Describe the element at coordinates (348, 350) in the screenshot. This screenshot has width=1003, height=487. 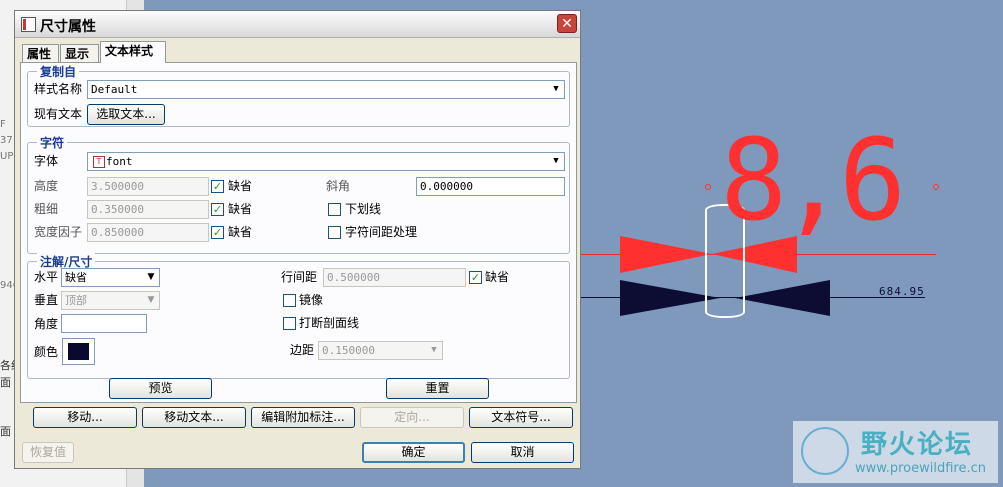
I see `margin-value: 0.150000` at that location.